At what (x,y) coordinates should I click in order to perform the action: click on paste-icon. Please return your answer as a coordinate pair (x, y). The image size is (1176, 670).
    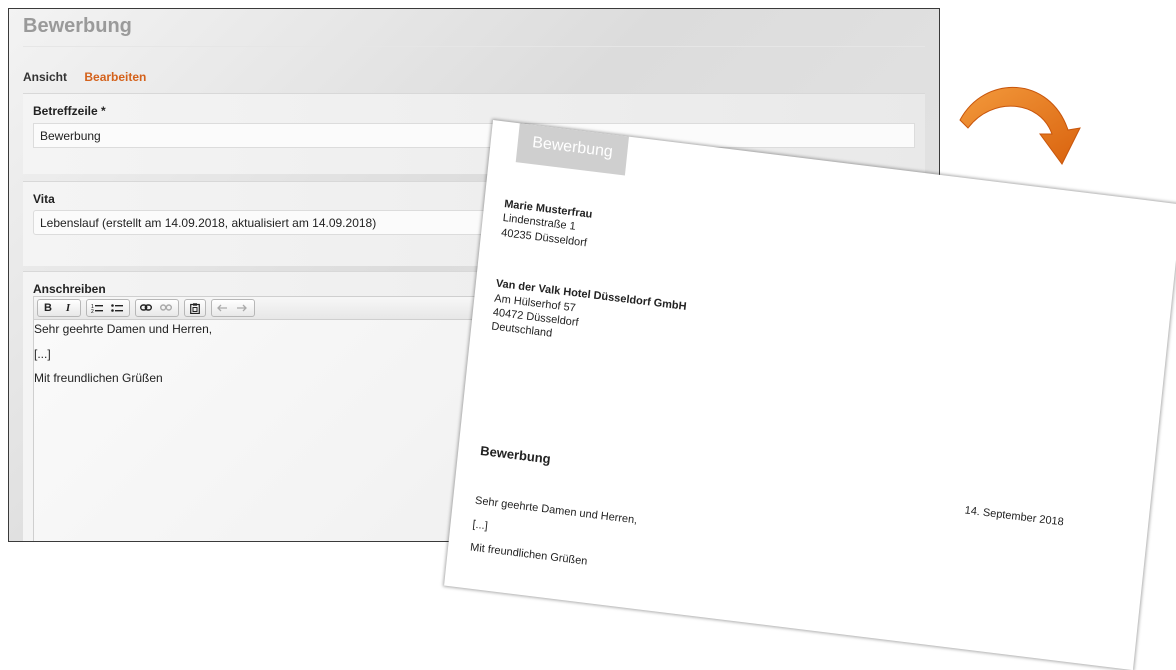
    Looking at the image, I should click on (195, 308).